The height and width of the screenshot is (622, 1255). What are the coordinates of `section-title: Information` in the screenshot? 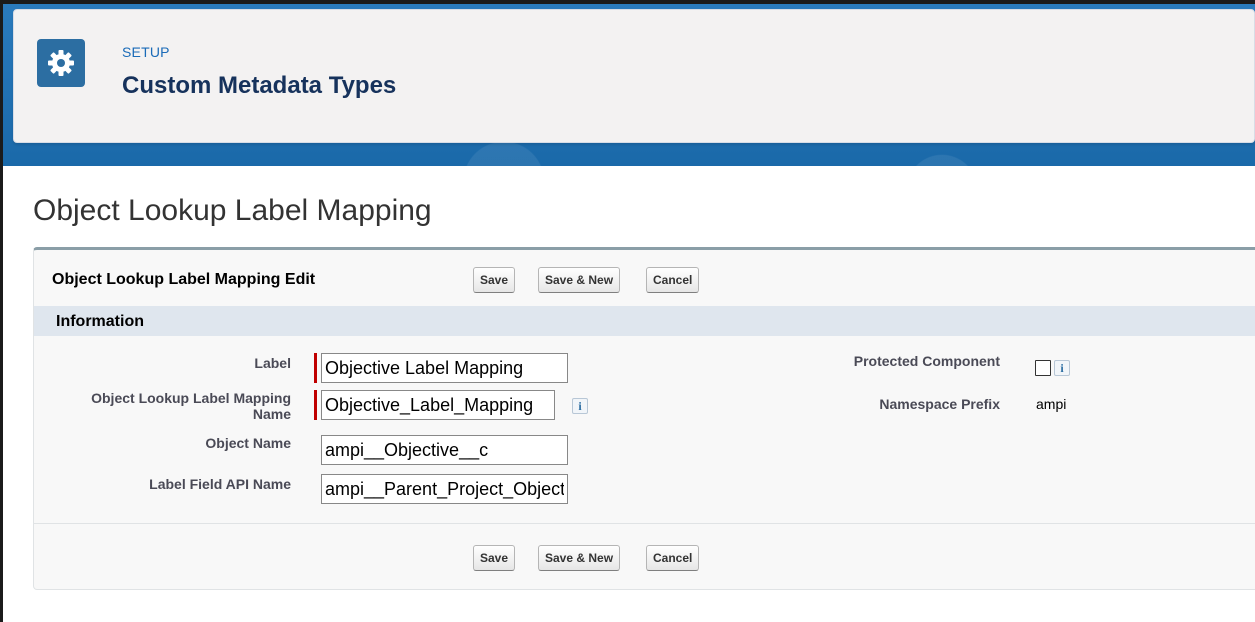 It's located at (100, 321).